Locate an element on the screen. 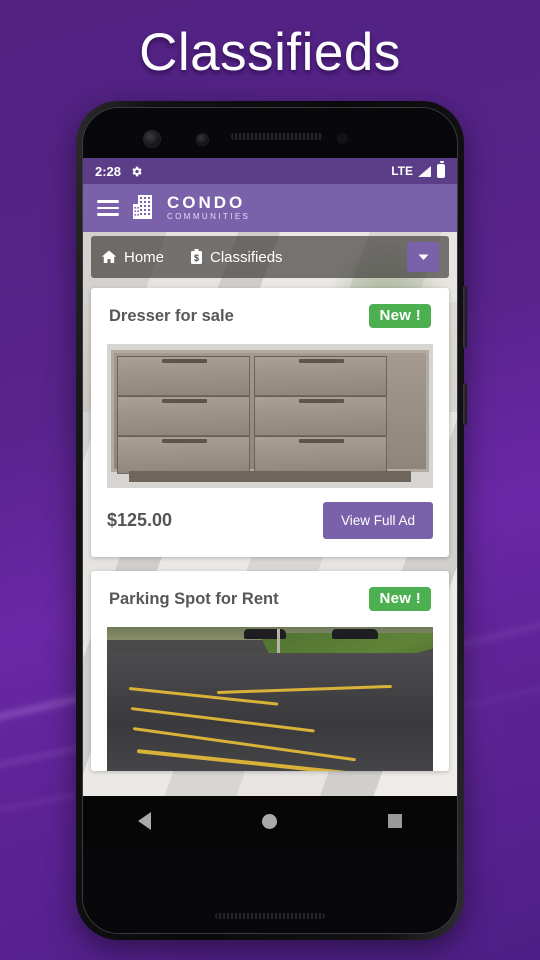  android-nav-bar is located at coordinates (270, 821).